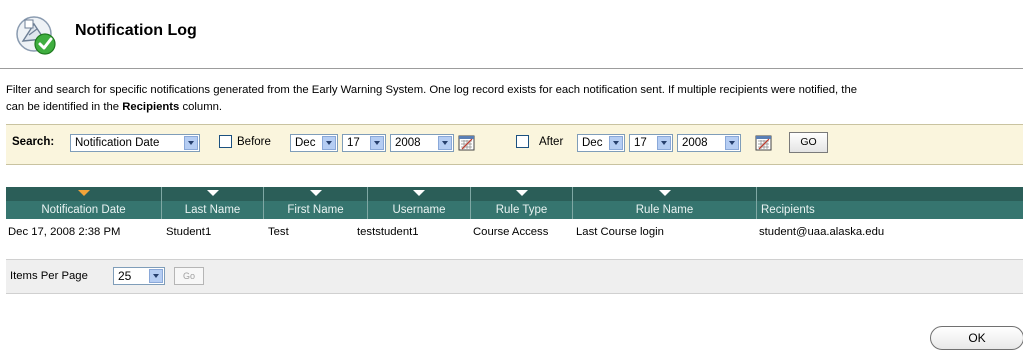 The image size is (1023, 354). I want to click on after-year-select: 2008, so click(709, 143).